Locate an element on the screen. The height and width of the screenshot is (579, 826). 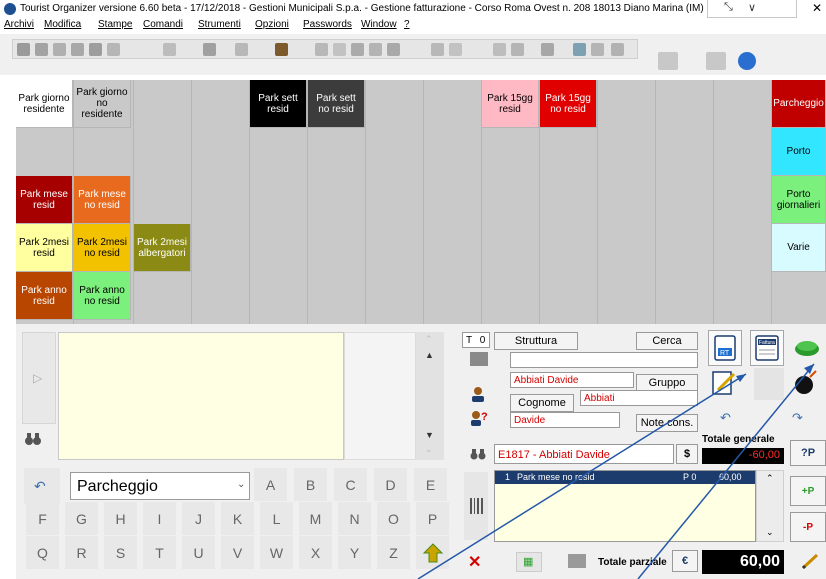
keypad-key: N is located at coordinates (354, 518).